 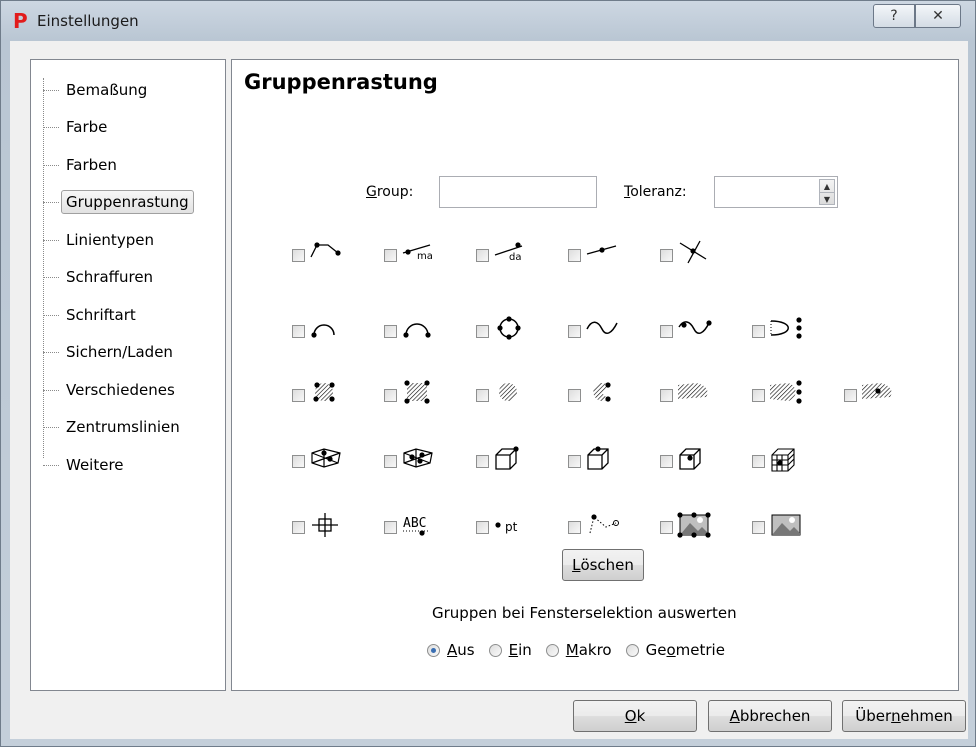 I want to click on snap-option-text-abc: ABC, so click(x=419, y=527).